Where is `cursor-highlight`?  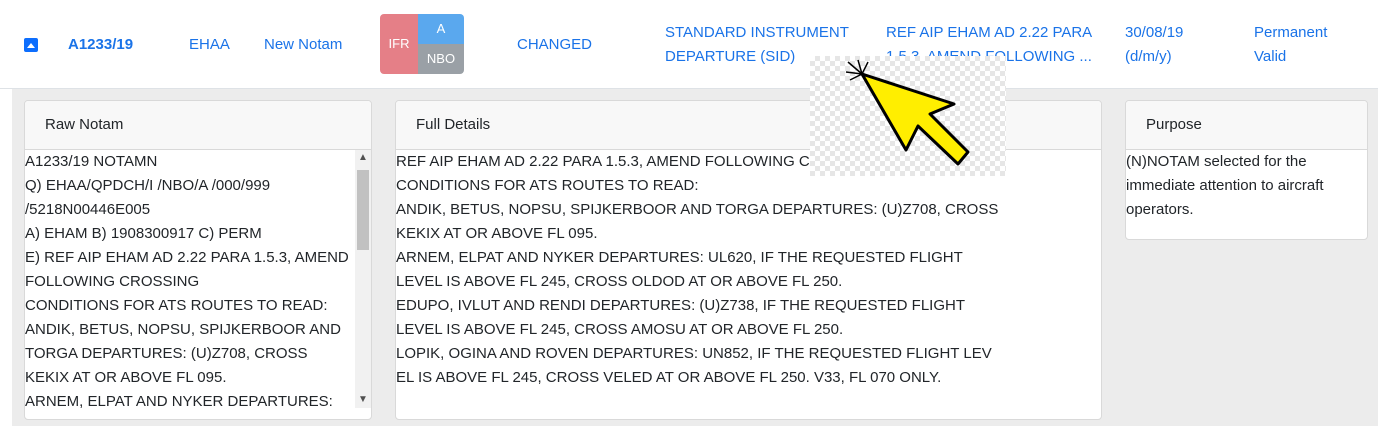 cursor-highlight is located at coordinates (908, 116).